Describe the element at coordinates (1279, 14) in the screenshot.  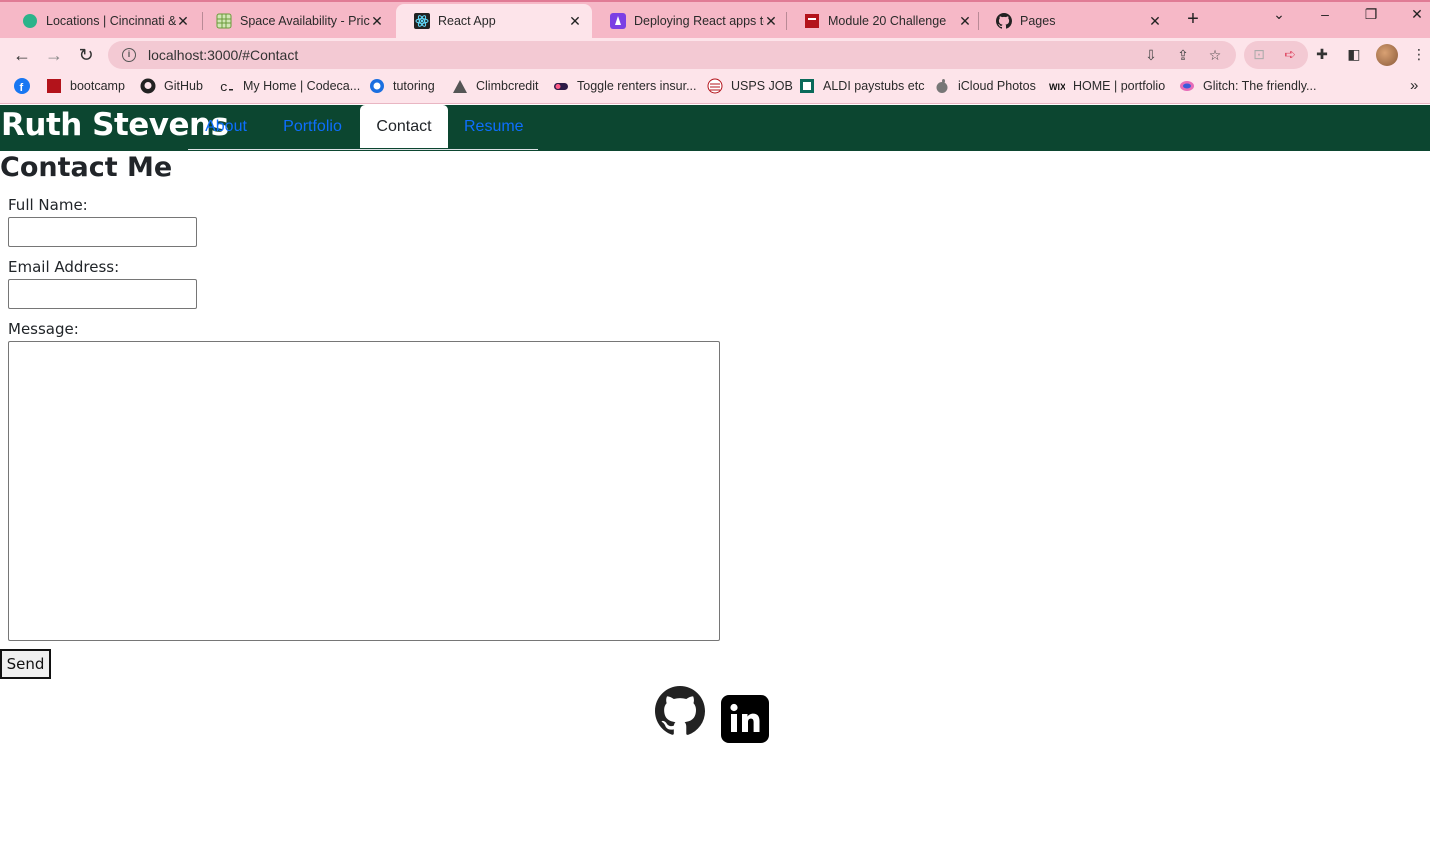
I see `tab-search-chevron-icon: ⌄` at that location.